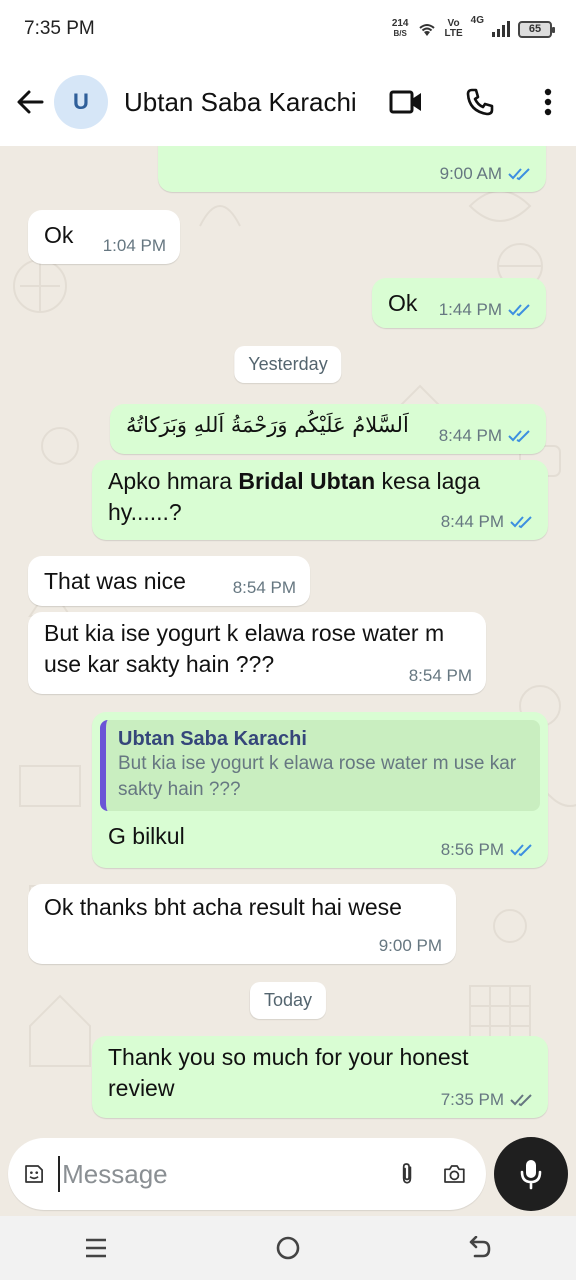 The width and height of the screenshot is (576, 1280). What do you see at coordinates (472, 849) in the screenshot?
I see `message-time: 8:56 PM` at bounding box center [472, 849].